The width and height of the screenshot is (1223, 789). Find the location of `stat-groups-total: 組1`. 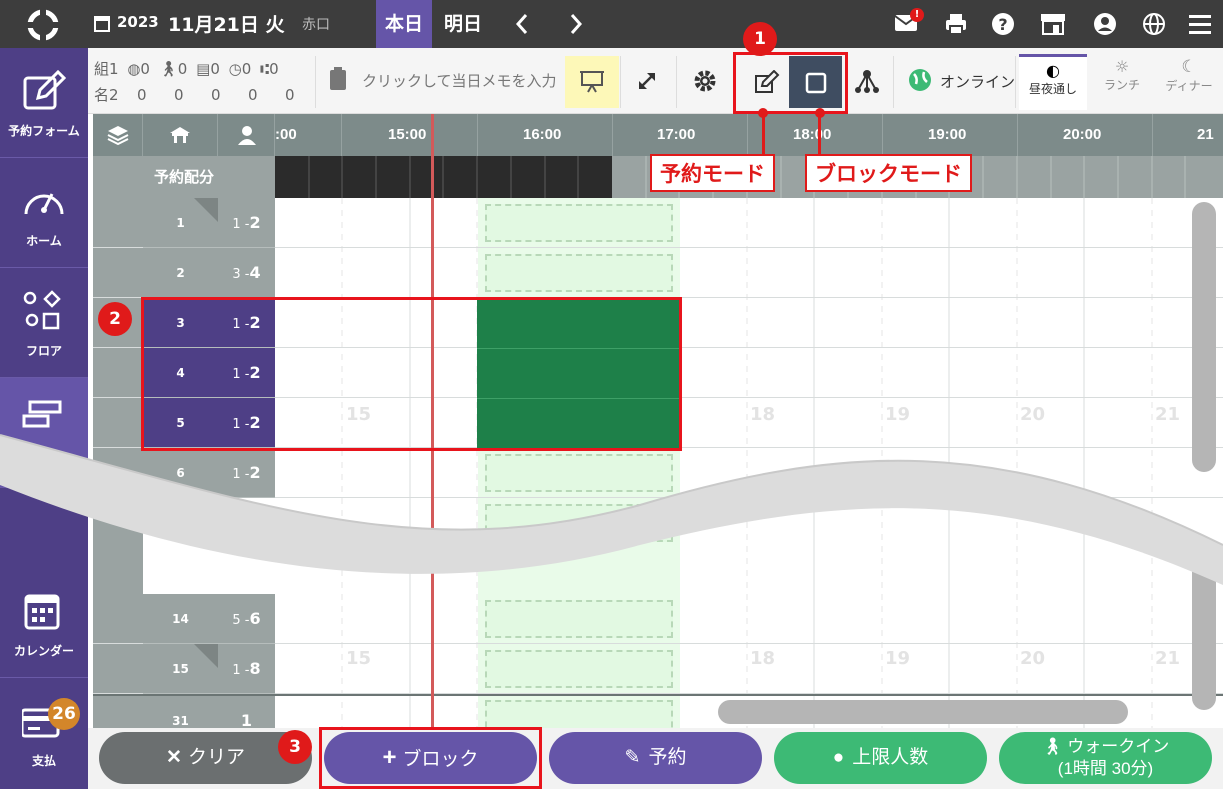

stat-groups-total: 組1 is located at coordinates (106, 69).